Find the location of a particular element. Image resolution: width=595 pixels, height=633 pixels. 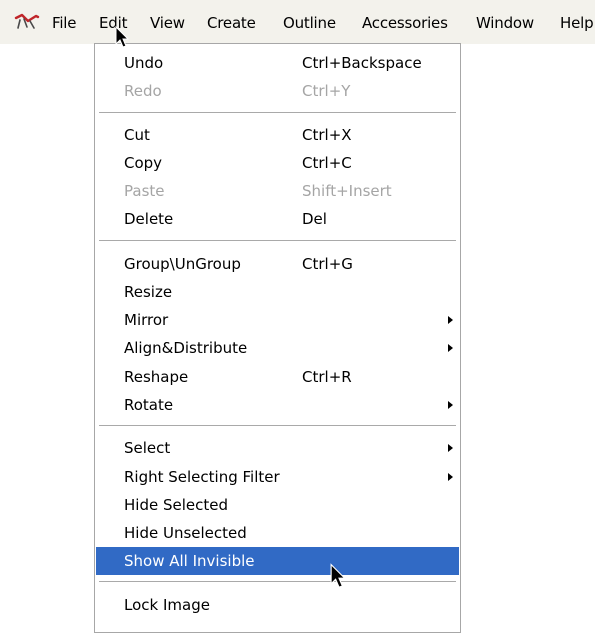

menu-item-undo: Undo Ctrl+Backspace is located at coordinates (277, 63).